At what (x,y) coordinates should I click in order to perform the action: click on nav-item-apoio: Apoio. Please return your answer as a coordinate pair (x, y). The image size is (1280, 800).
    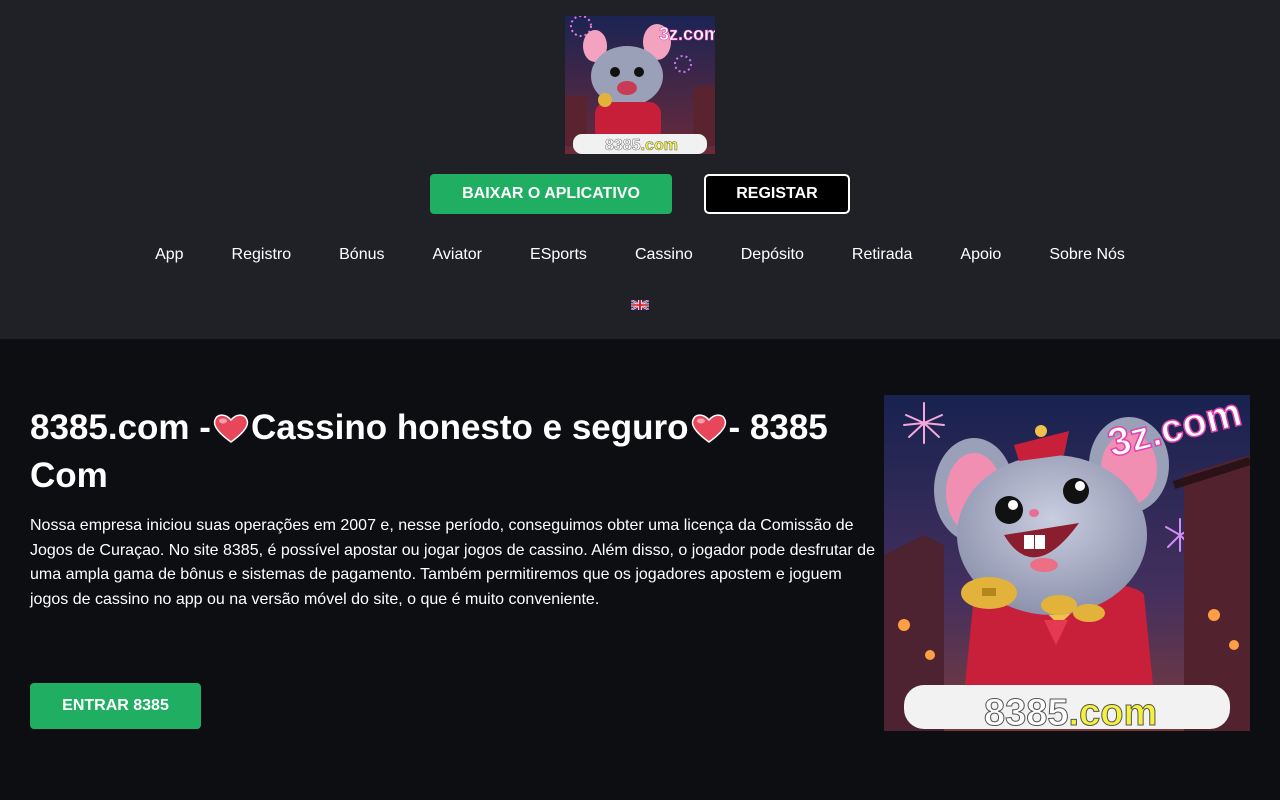
    Looking at the image, I should click on (980, 255).